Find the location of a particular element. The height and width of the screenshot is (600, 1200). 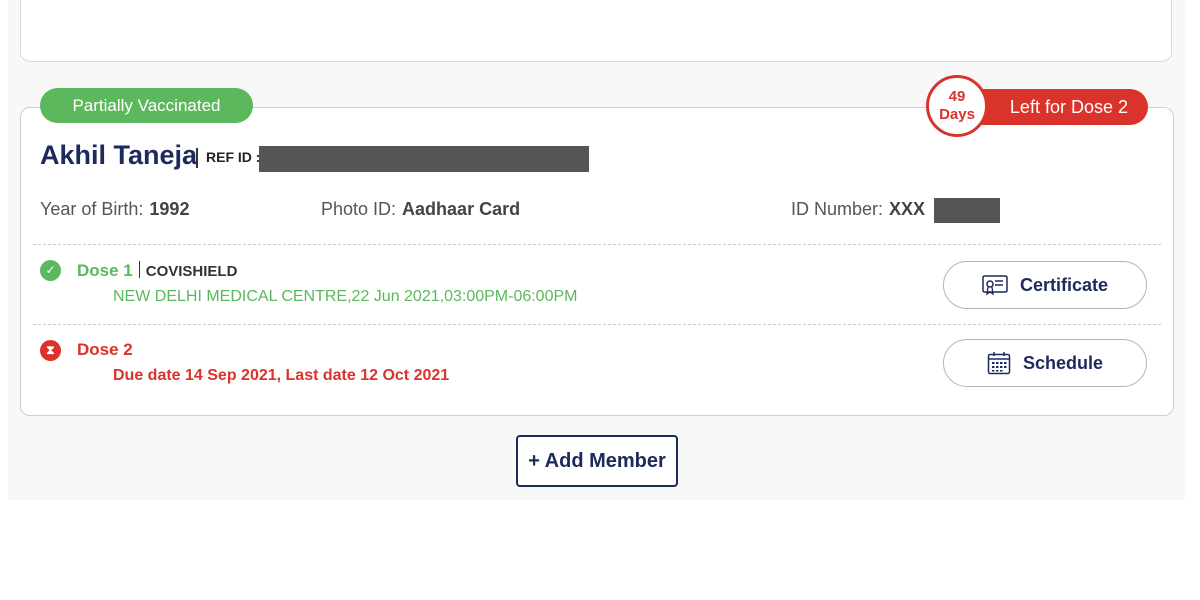

days-unit: Days is located at coordinates (957, 114).